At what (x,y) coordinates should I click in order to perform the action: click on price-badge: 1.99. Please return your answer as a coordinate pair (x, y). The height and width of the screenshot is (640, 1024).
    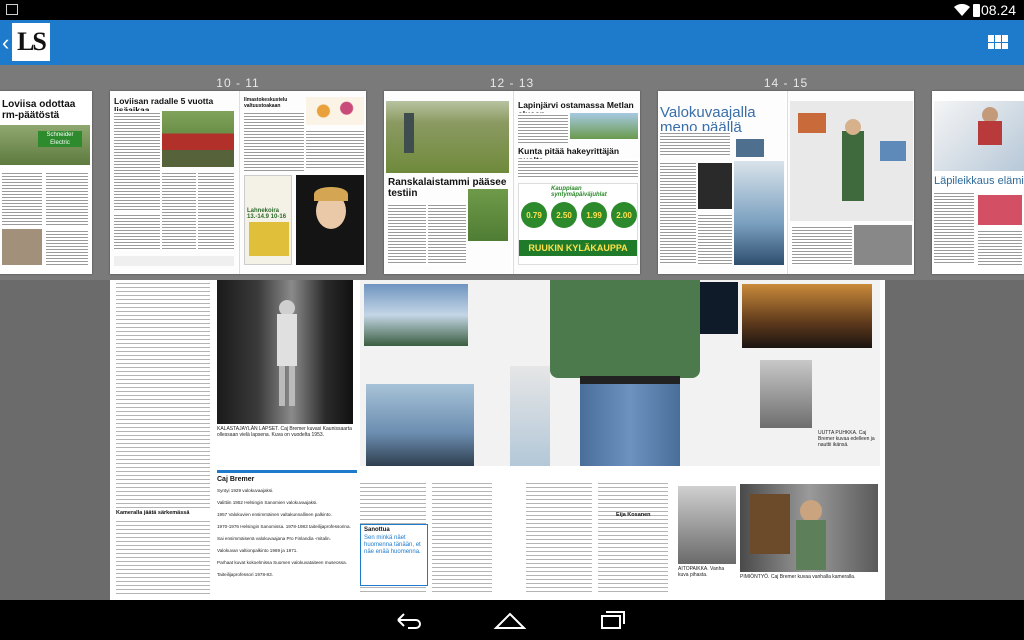
    Looking at the image, I should click on (594, 215).